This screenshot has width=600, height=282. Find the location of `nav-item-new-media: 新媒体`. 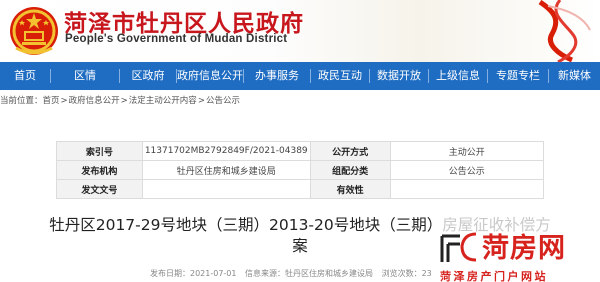

nav-item-new-media: 新媒体 is located at coordinates (574, 76).